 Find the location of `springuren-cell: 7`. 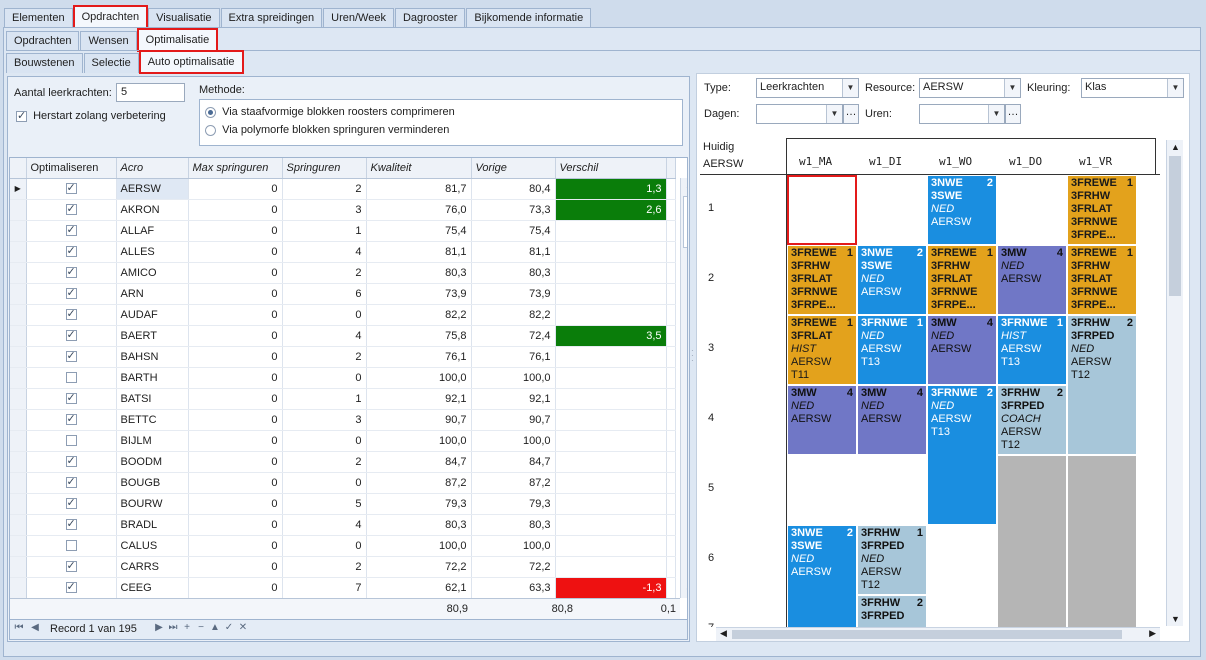

springuren-cell: 7 is located at coordinates (324, 588).